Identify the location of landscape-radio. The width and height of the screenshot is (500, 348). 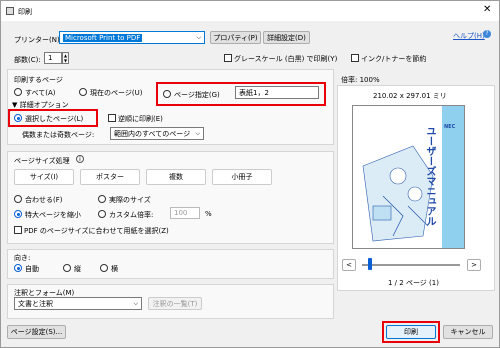
(104, 268).